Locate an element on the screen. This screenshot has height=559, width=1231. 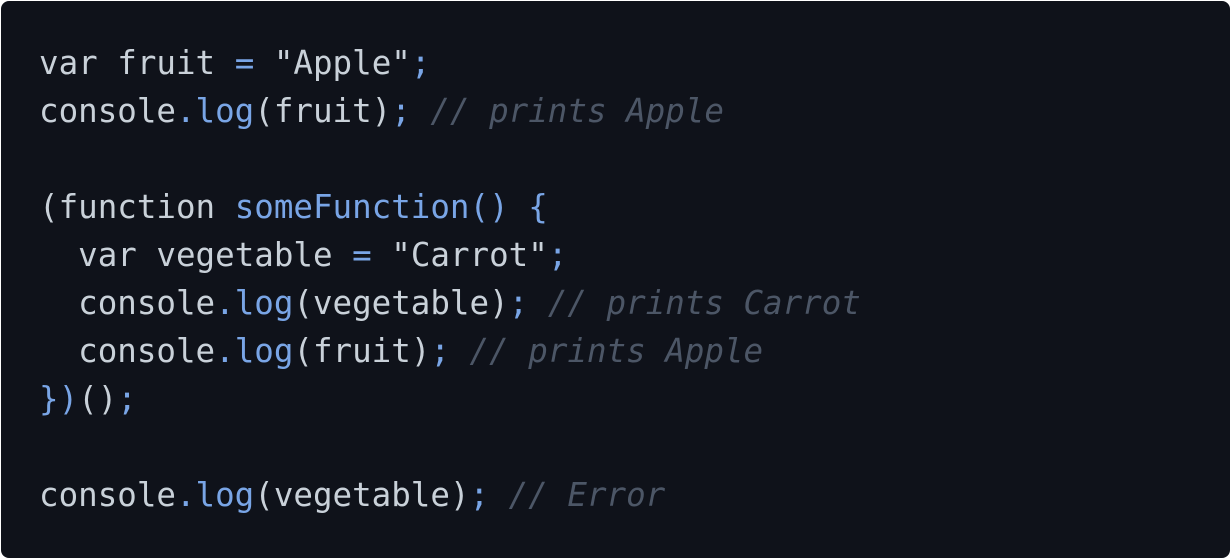
string-token: "Carrot" is located at coordinates (469, 255).